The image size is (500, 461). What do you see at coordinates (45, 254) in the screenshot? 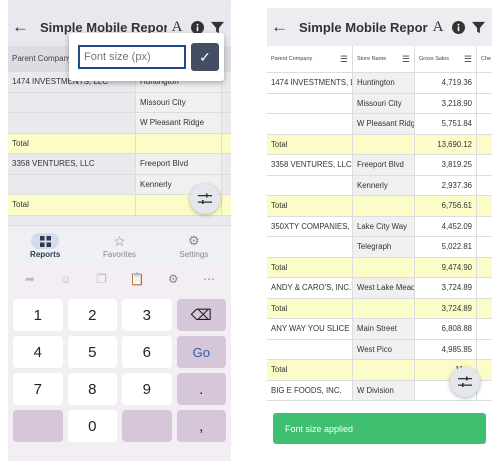
I see `nav-label-reports: Reports` at bounding box center [45, 254].